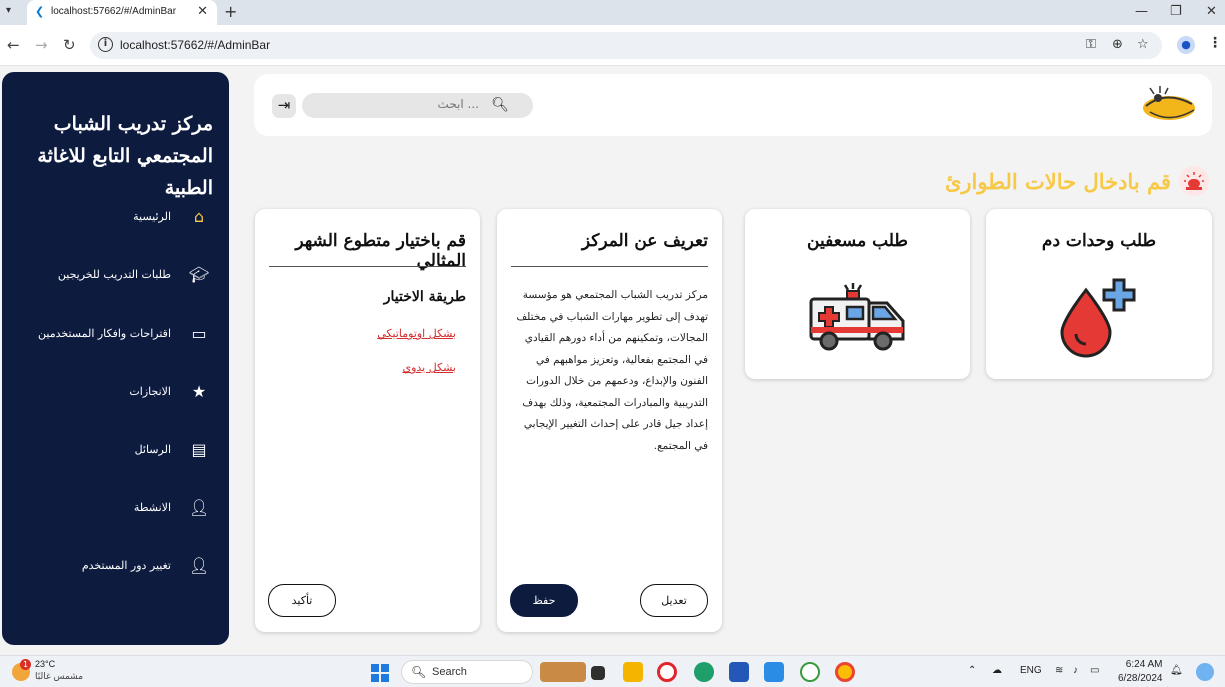 This screenshot has height=687, width=1225. What do you see at coordinates (1194, 181) in the screenshot?
I see `siren-icon` at bounding box center [1194, 181].